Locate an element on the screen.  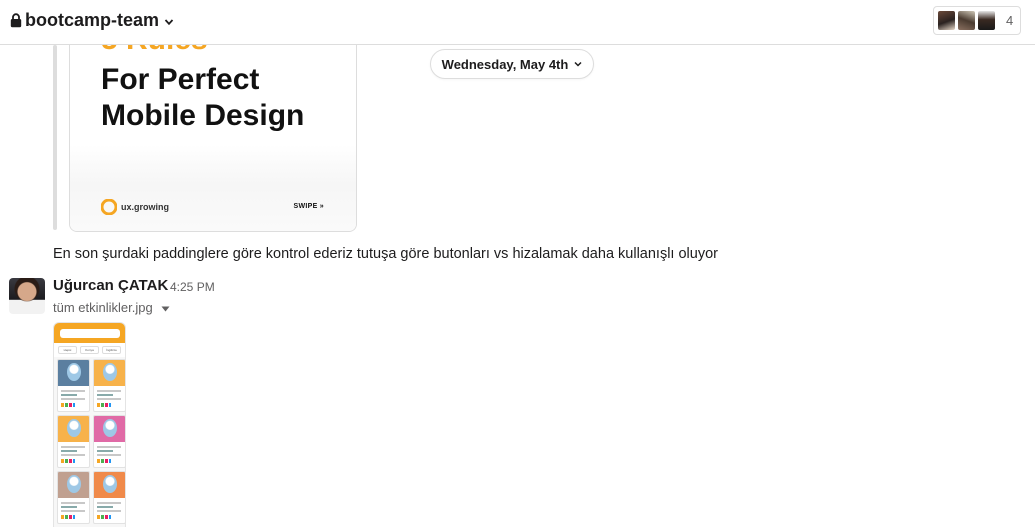
ux-growing-logo-icon is located at coordinates (109, 207).